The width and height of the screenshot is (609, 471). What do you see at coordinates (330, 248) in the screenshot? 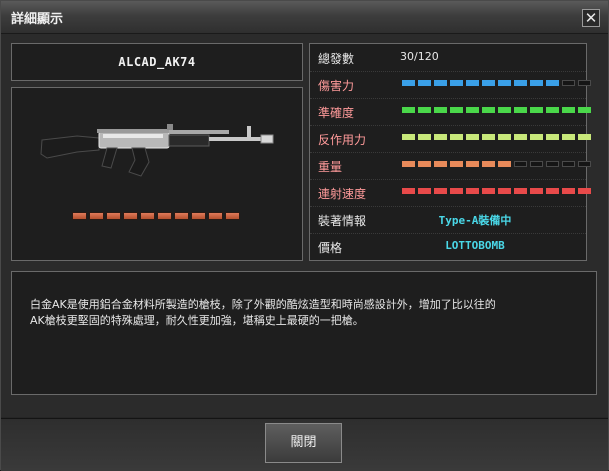
I see `price-label: 價格` at bounding box center [330, 248].